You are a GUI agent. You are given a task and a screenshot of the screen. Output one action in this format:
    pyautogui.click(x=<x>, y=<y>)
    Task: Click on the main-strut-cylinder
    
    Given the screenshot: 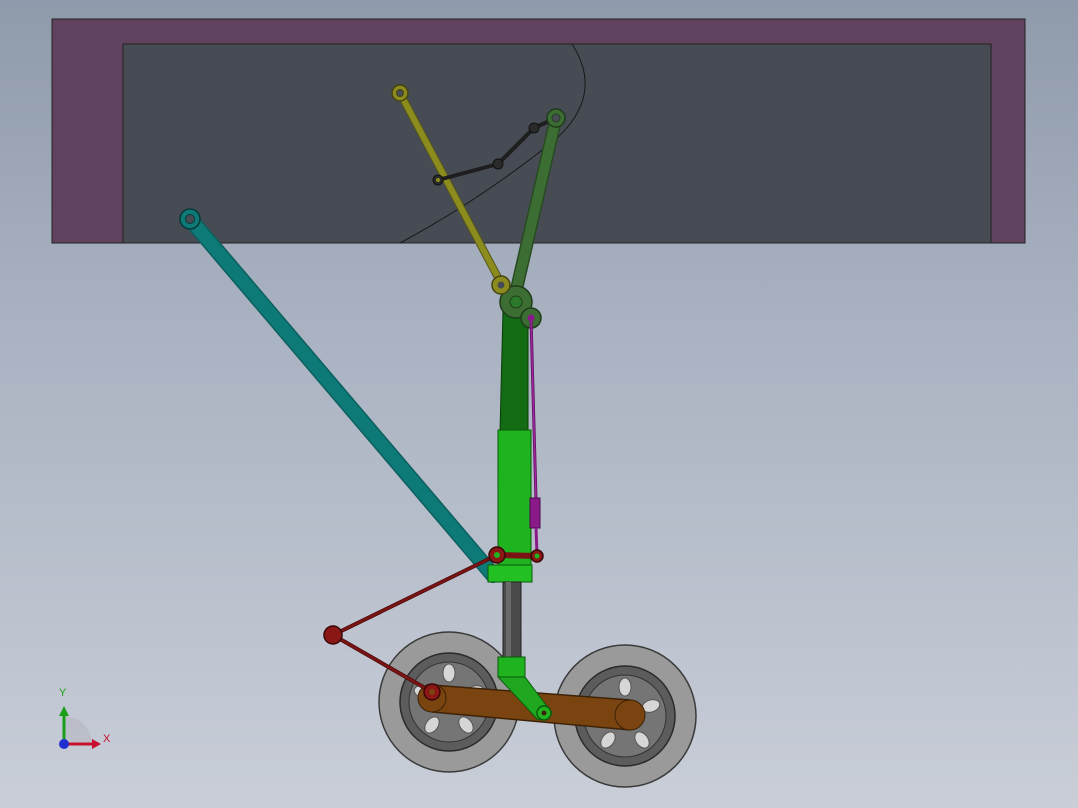 What is the action you would take?
    pyautogui.click(x=510, y=446)
    